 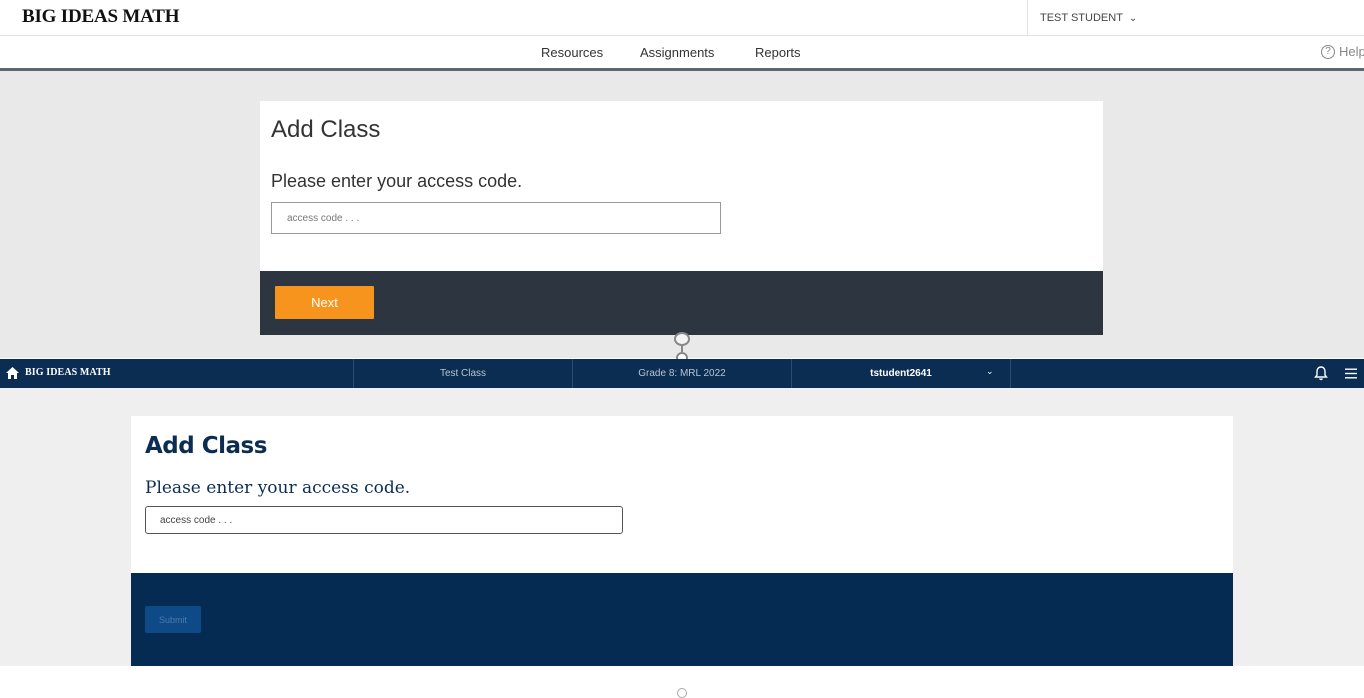 I want to click on submit-button: Submit, so click(x=173, y=619).